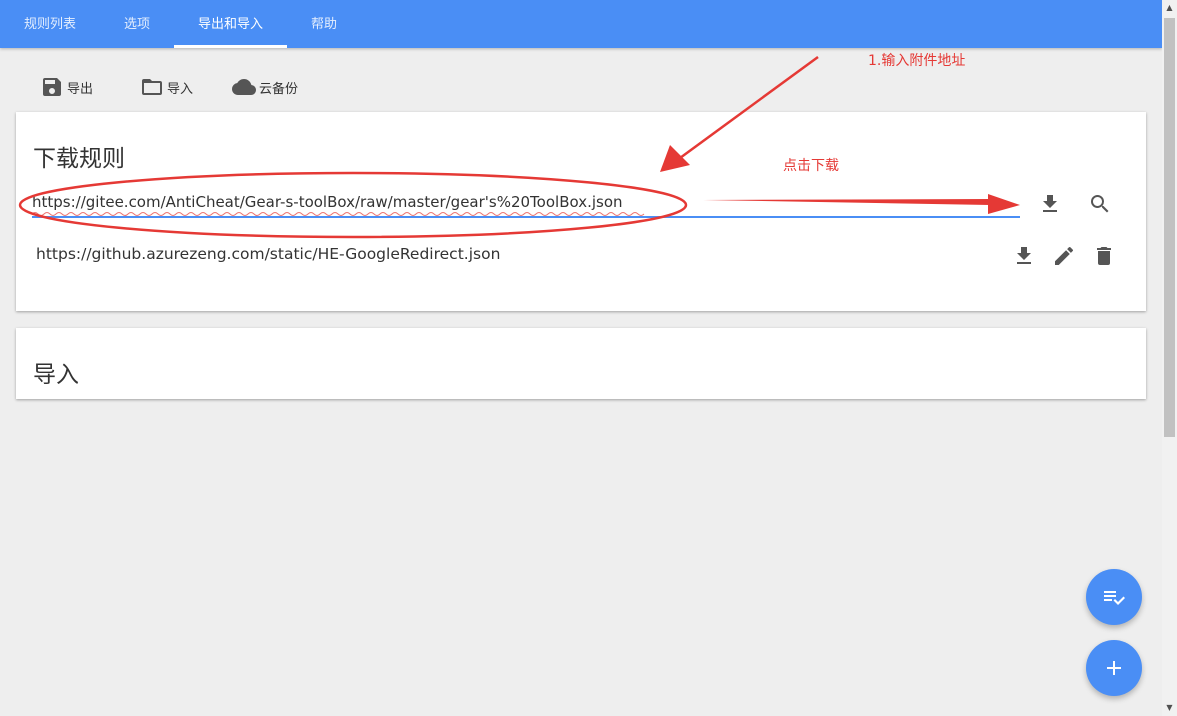 Image resolution: width=1177 pixels, height=716 pixels. What do you see at coordinates (66, 87) in the screenshot?
I see `export-button: 导出` at bounding box center [66, 87].